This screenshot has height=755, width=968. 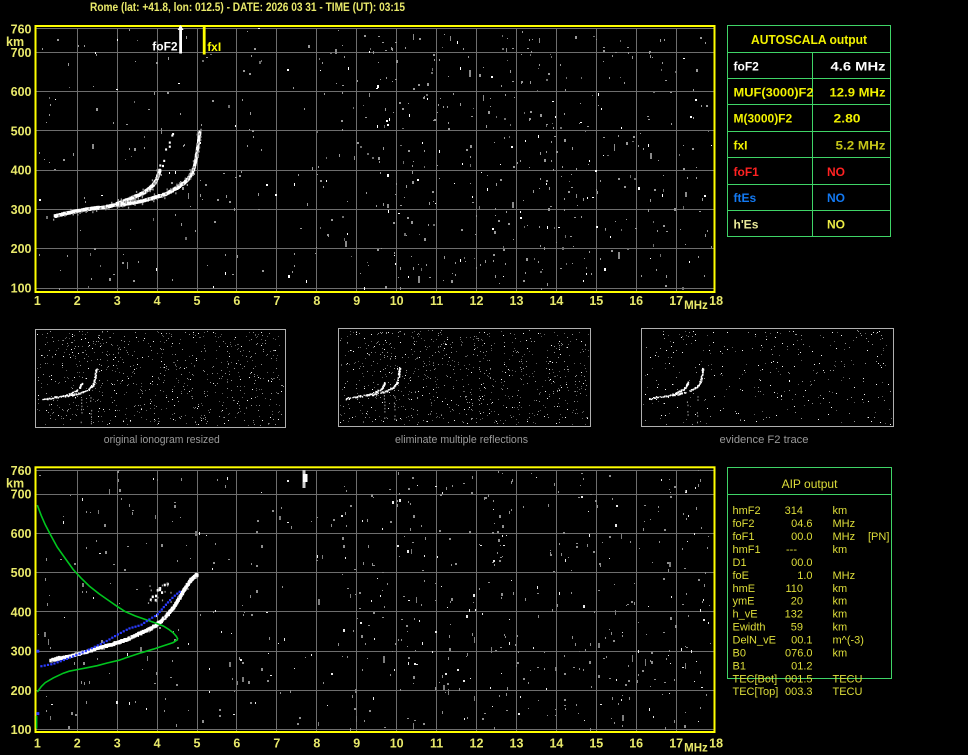 What do you see at coordinates (162, 440) in the screenshot?
I see `svg-text: original ionogram resized` at bounding box center [162, 440].